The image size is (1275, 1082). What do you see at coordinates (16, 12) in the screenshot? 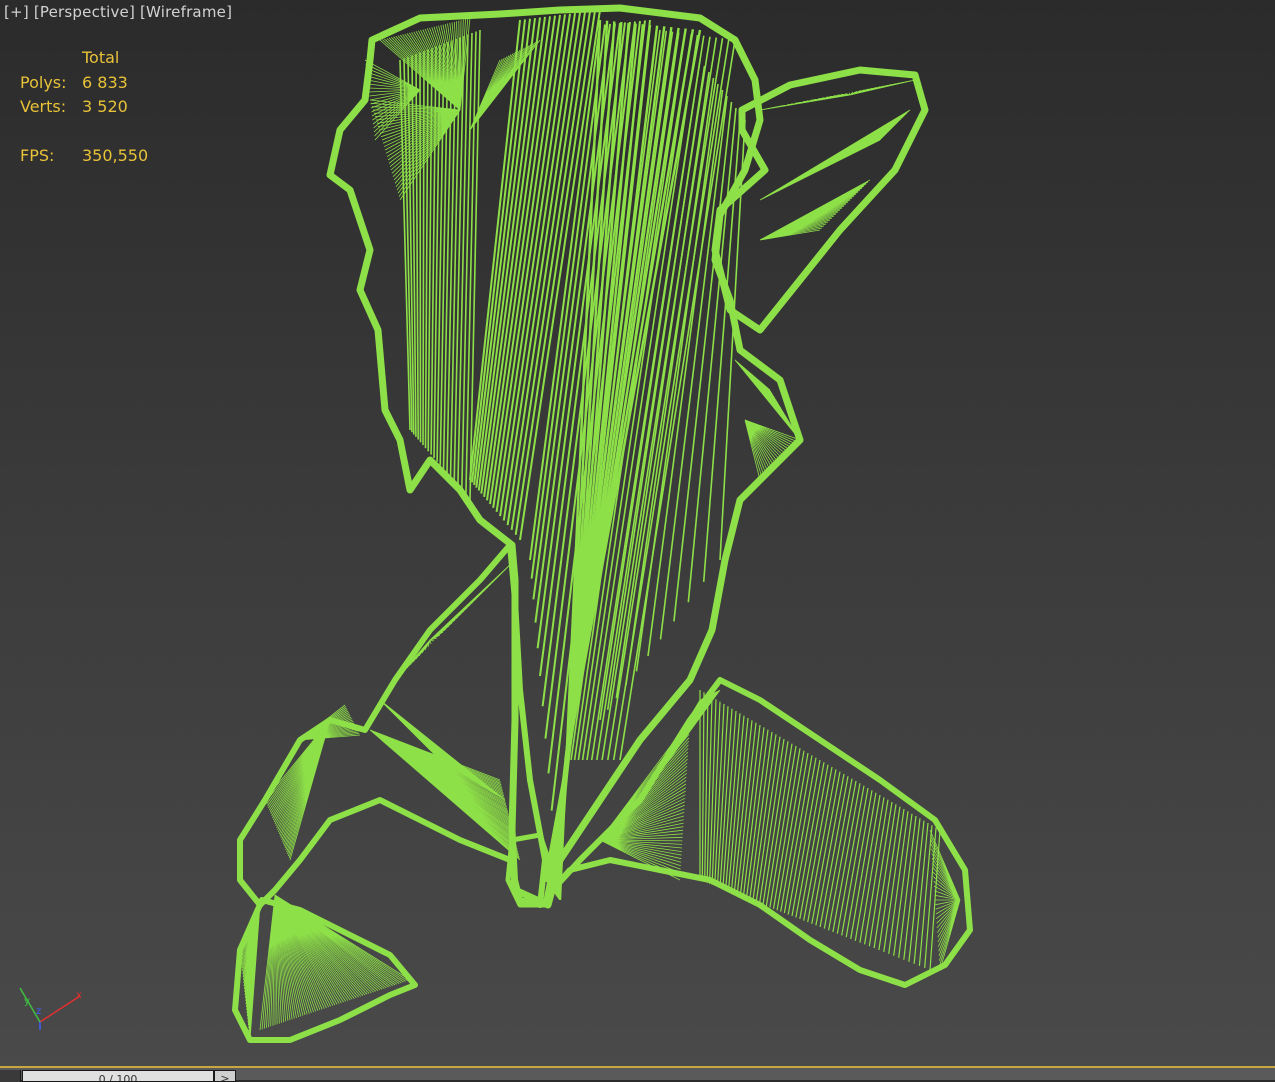
I see `viewport-menu-button: [+]` at bounding box center [16, 12].